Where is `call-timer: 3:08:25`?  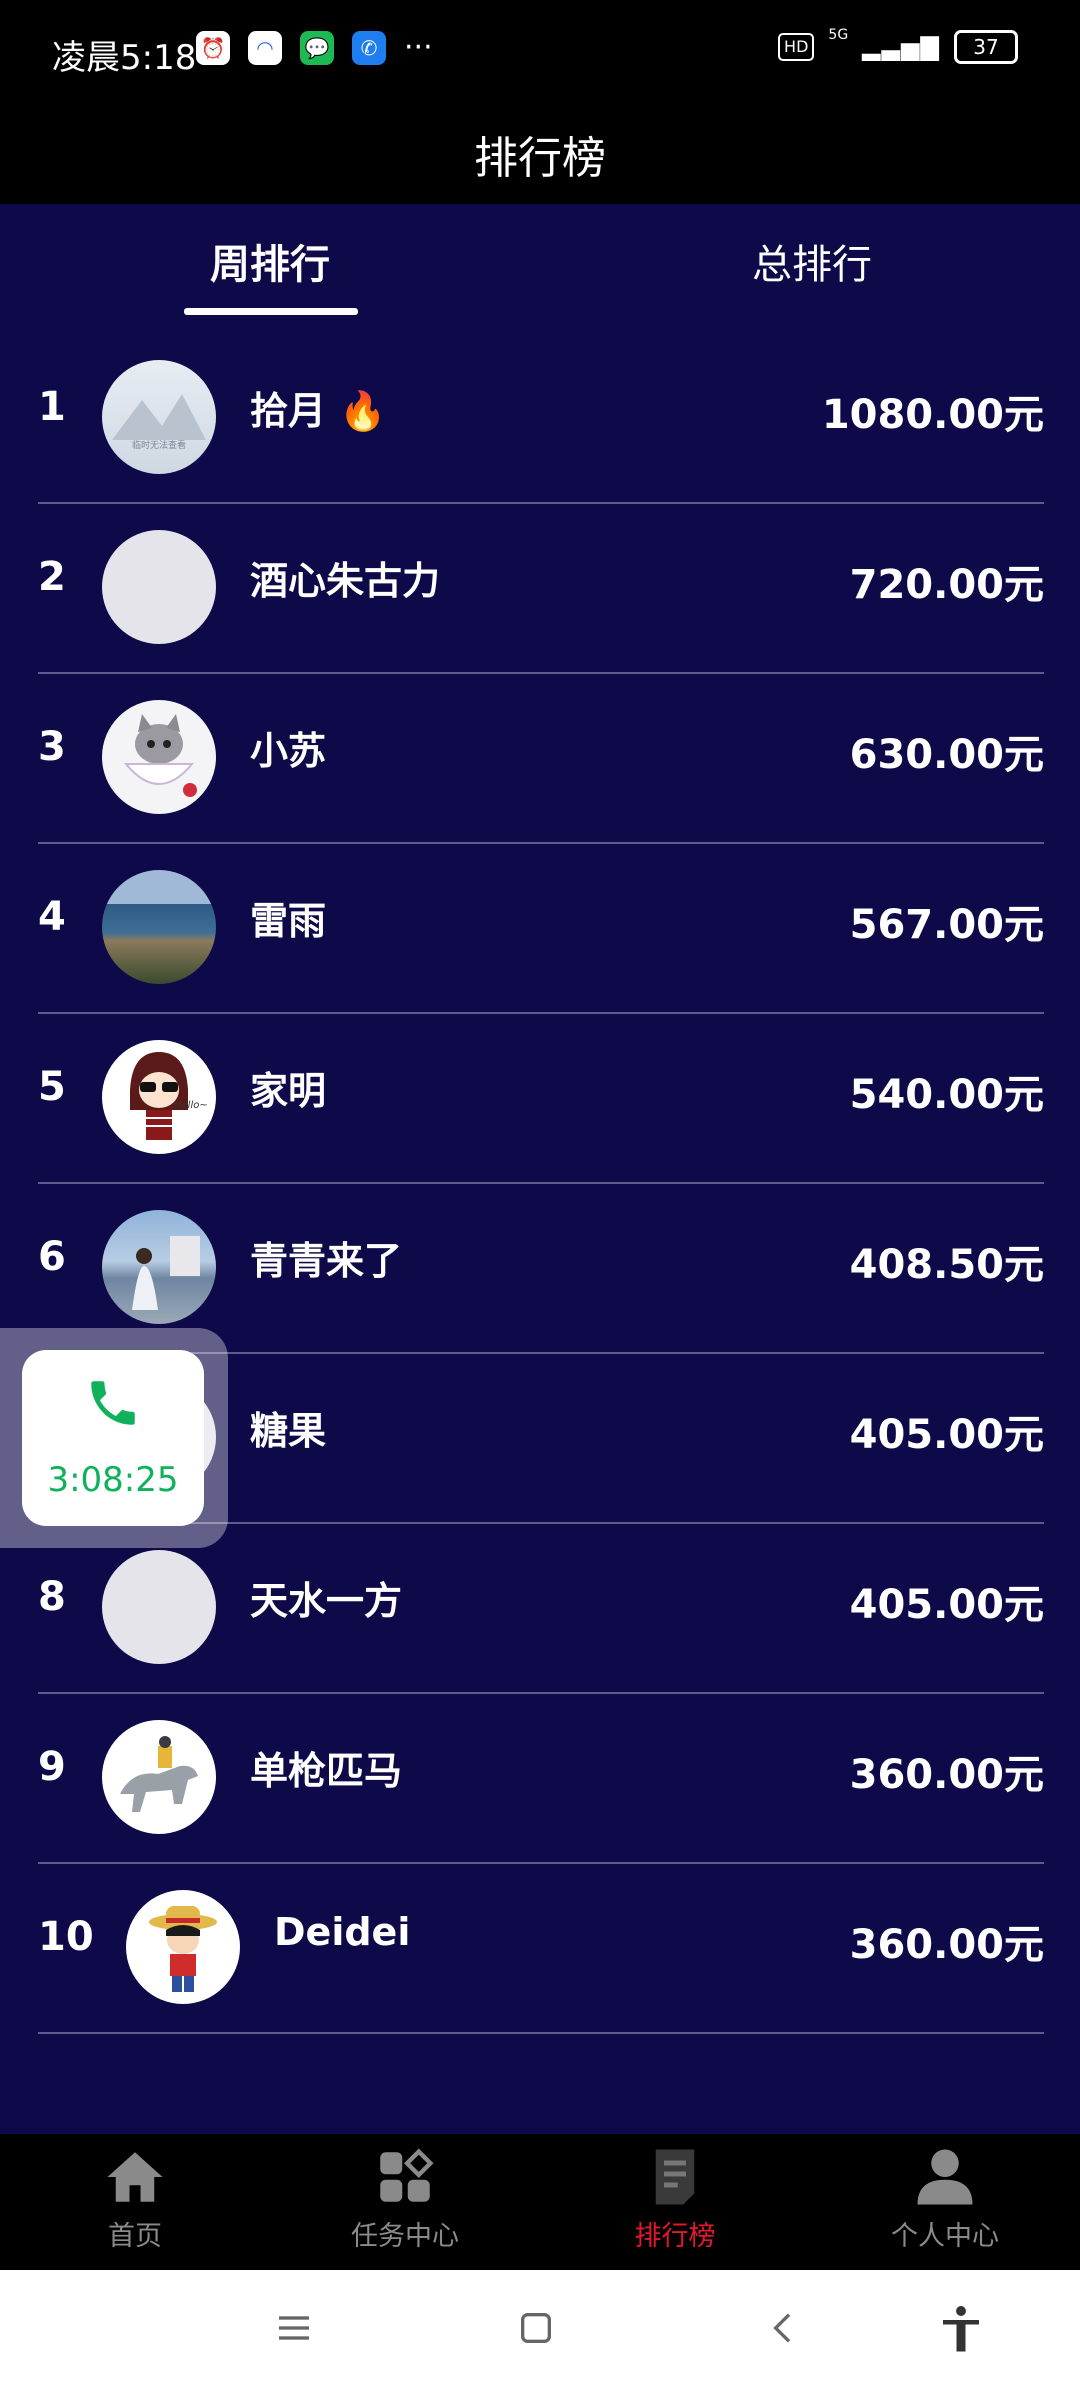 call-timer: 3:08:25 is located at coordinates (113, 1480).